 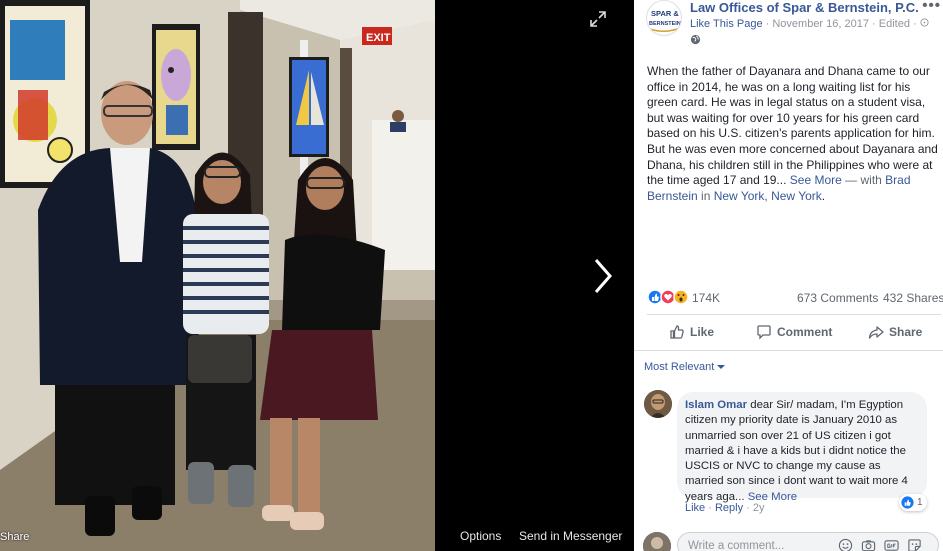 I want to click on gif-icon, so click(x=891, y=544).